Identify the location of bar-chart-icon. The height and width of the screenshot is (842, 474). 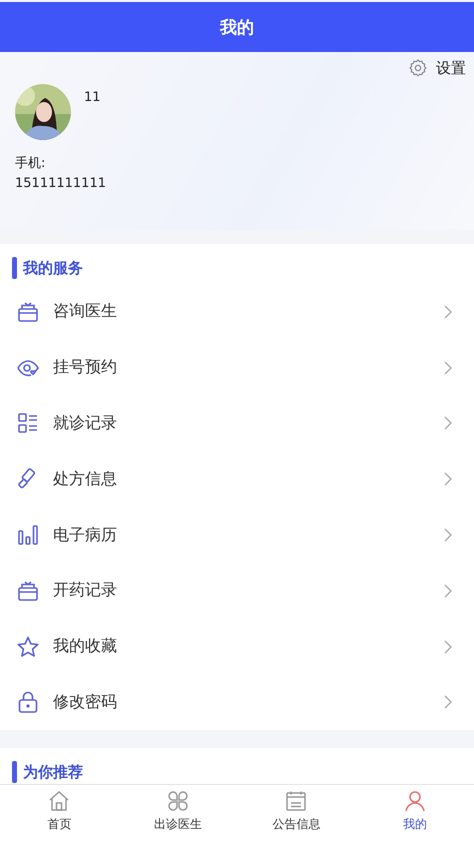
(28, 535).